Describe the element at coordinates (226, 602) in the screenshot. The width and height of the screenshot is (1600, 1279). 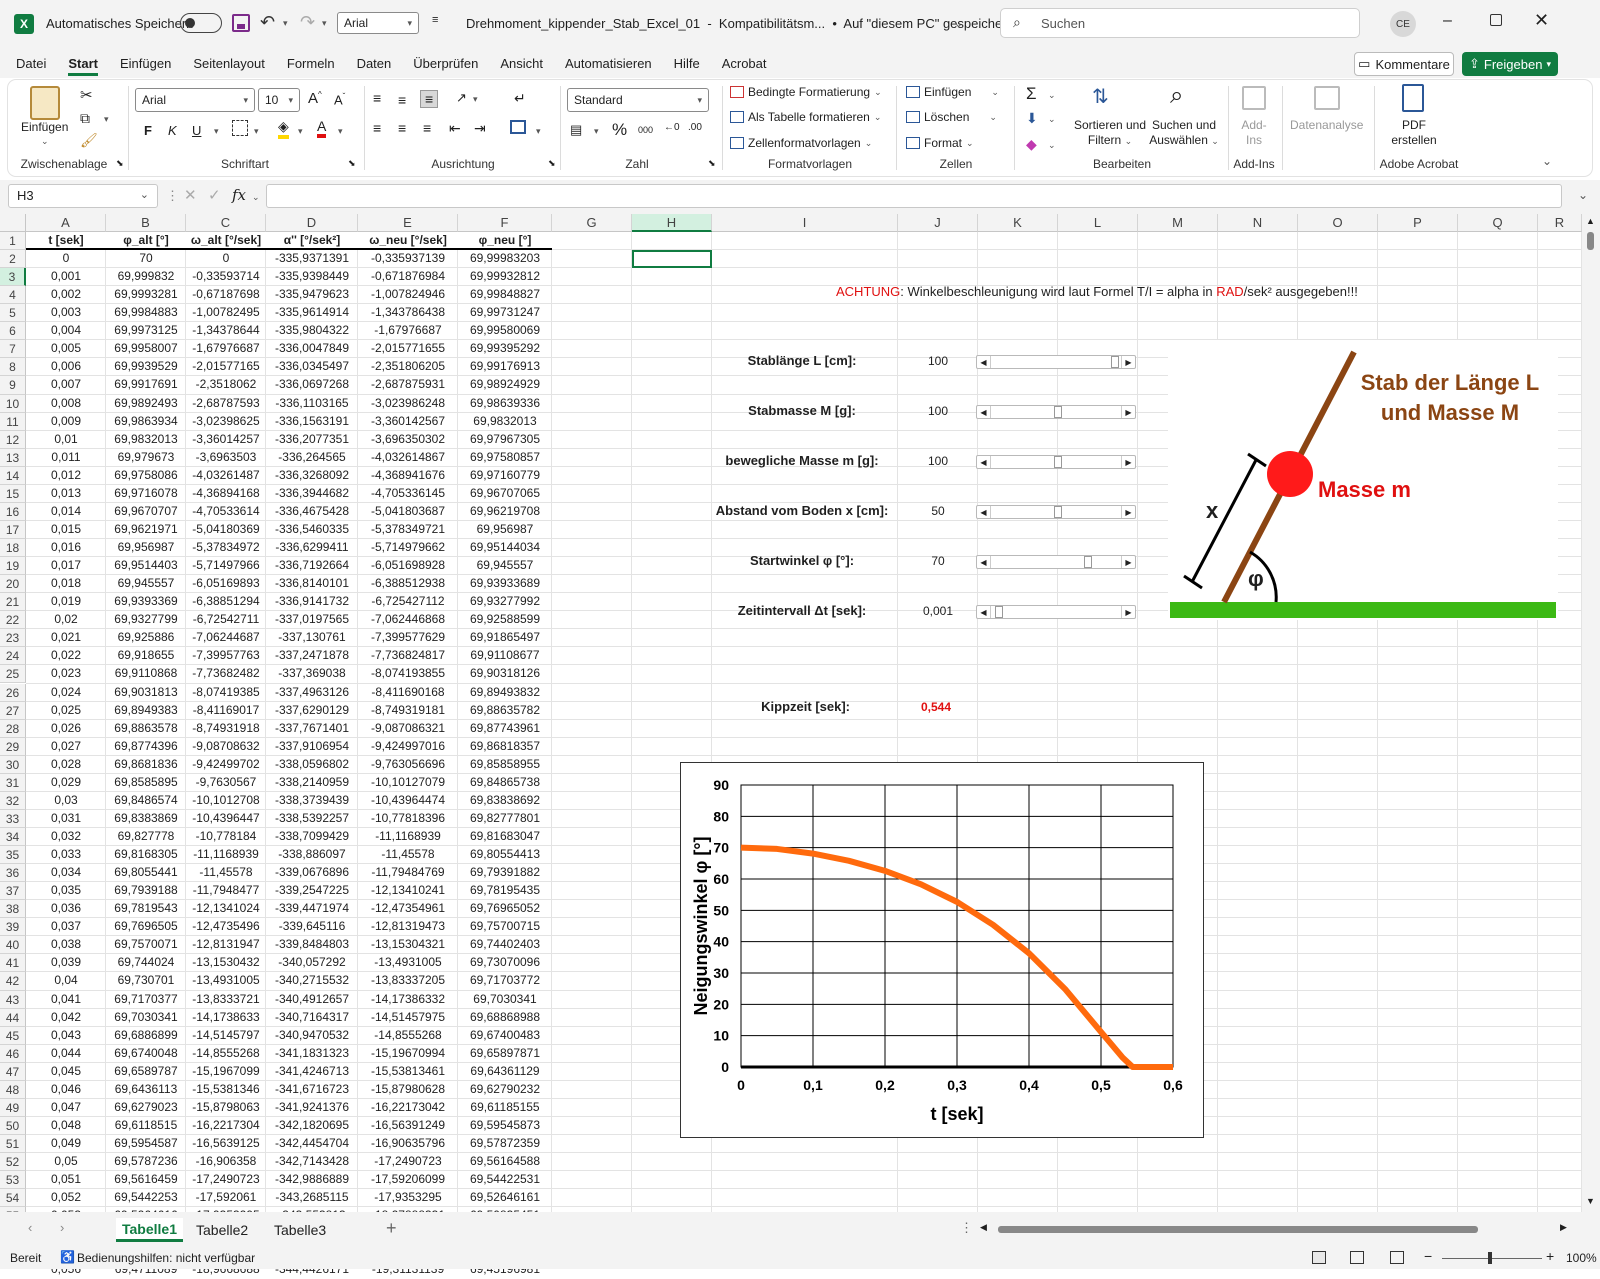
I see `table-cell: -6,38851294` at that location.